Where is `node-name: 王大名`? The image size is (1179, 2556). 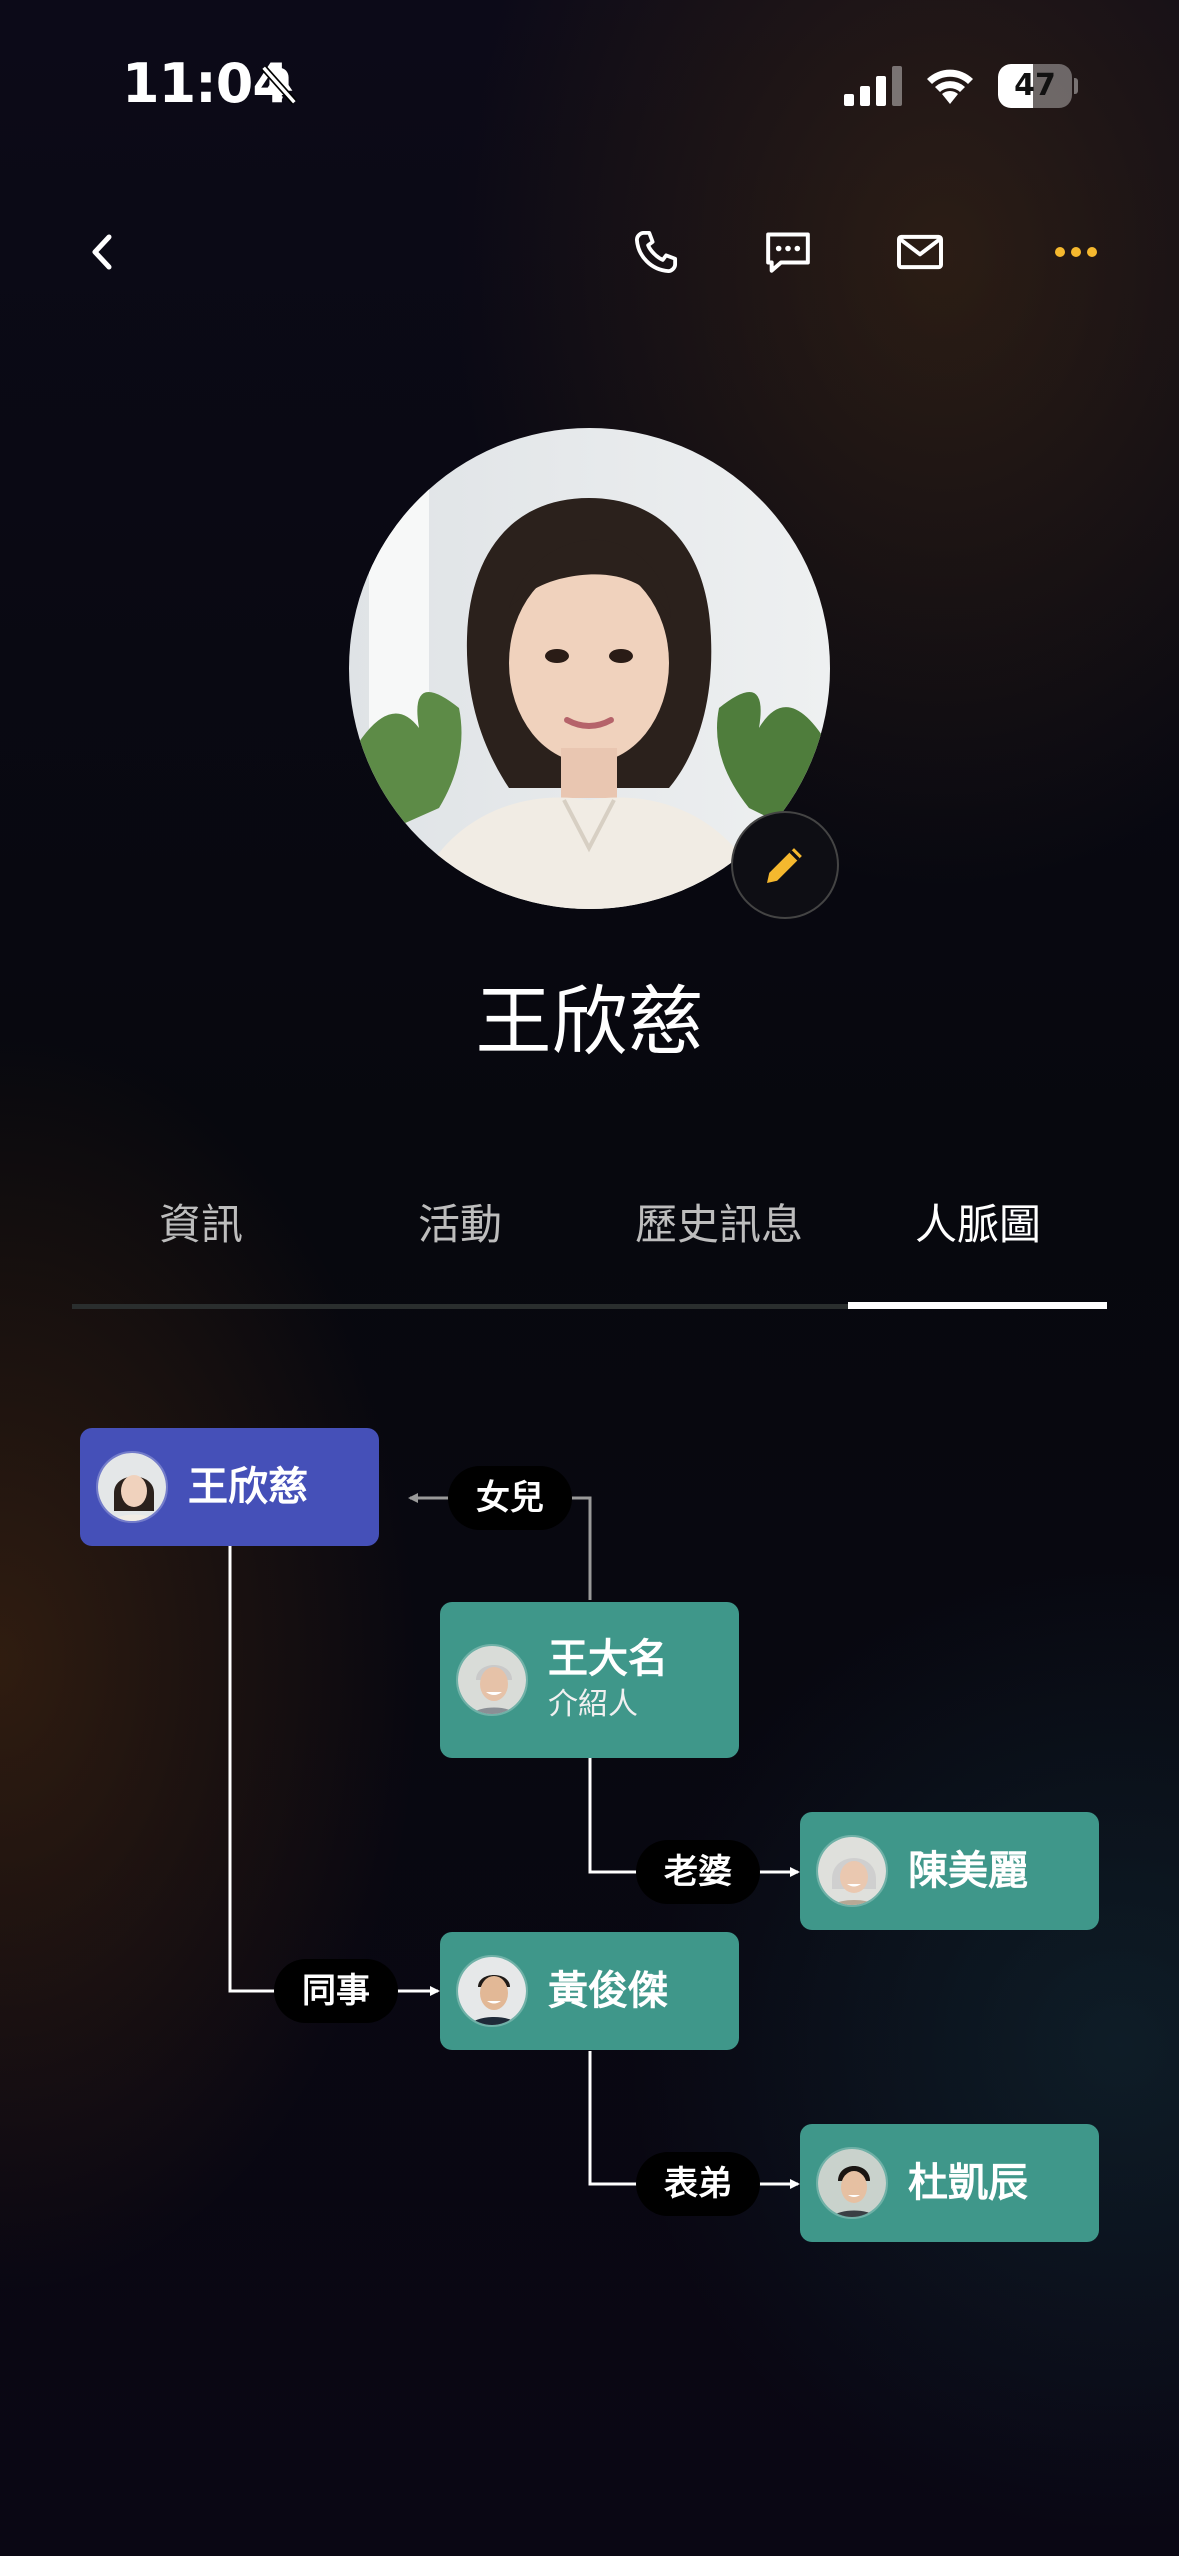
node-name: 王大名 is located at coordinates (608, 1659).